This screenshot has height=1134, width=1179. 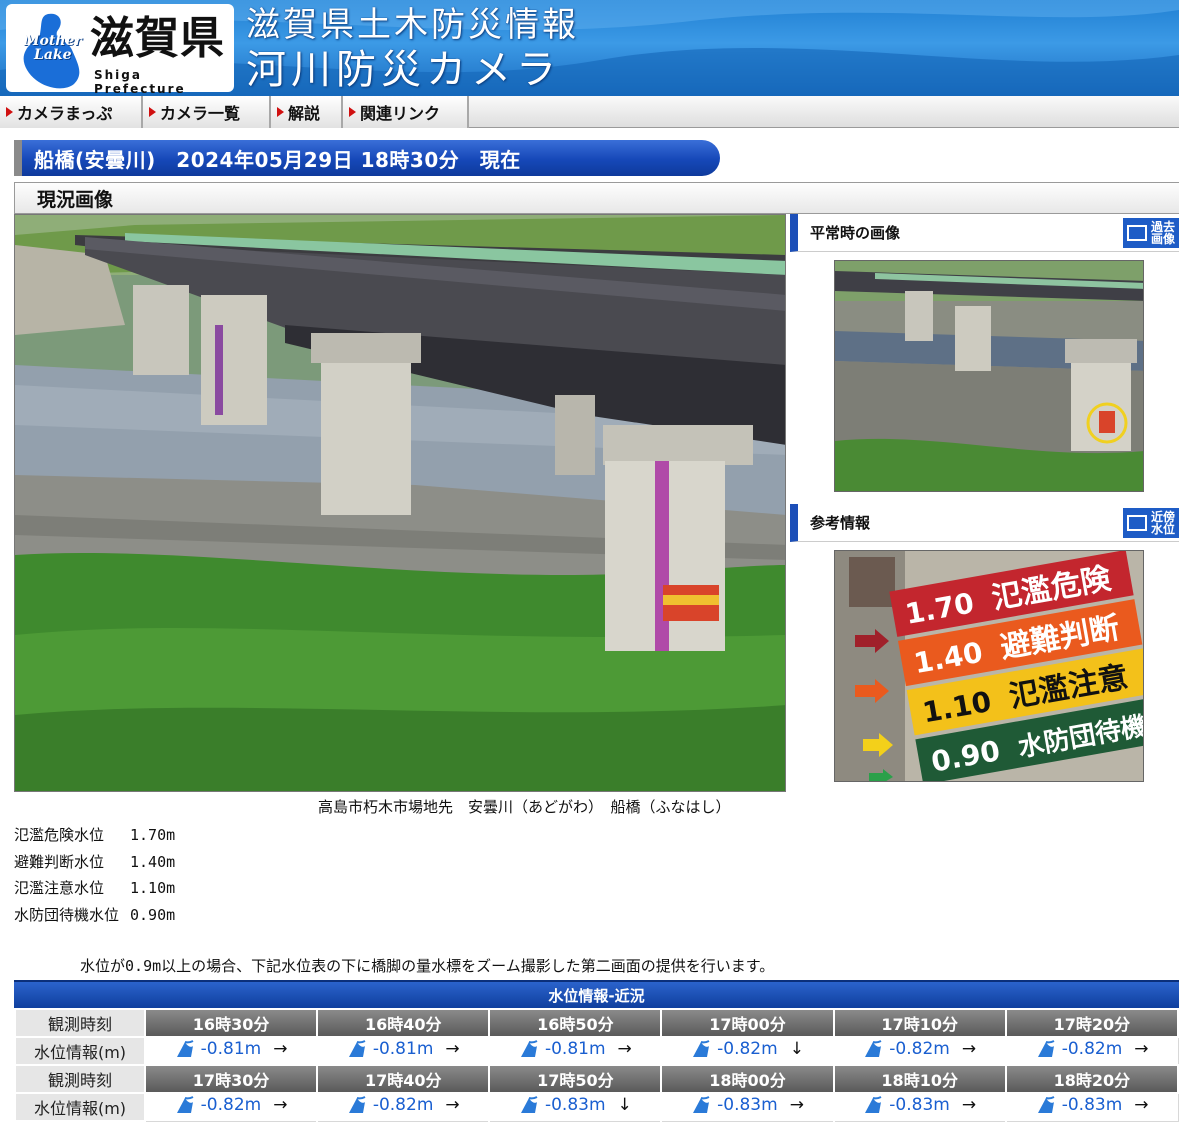 What do you see at coordinates (94, 862) in the screenshot?
I see `level-row-evacuation: 避難判断水位 1.40m` at bounding box center [94, 862].